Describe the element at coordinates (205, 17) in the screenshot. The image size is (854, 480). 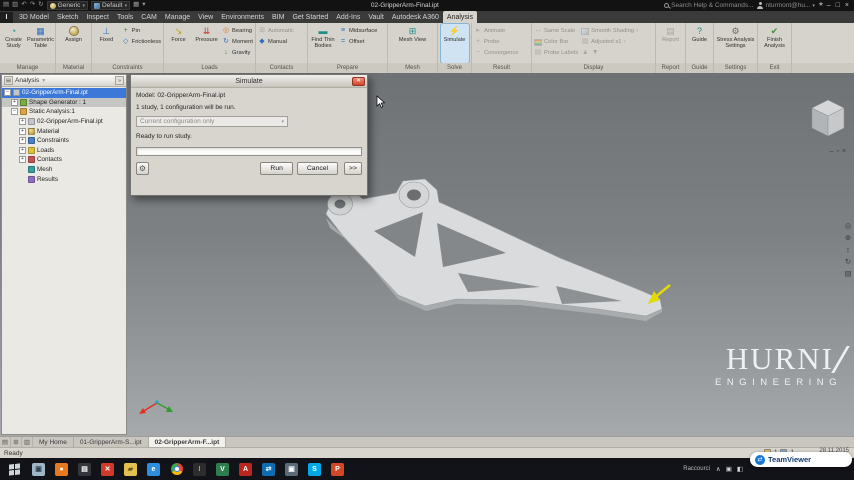
I see `tab-view: View` at that location.